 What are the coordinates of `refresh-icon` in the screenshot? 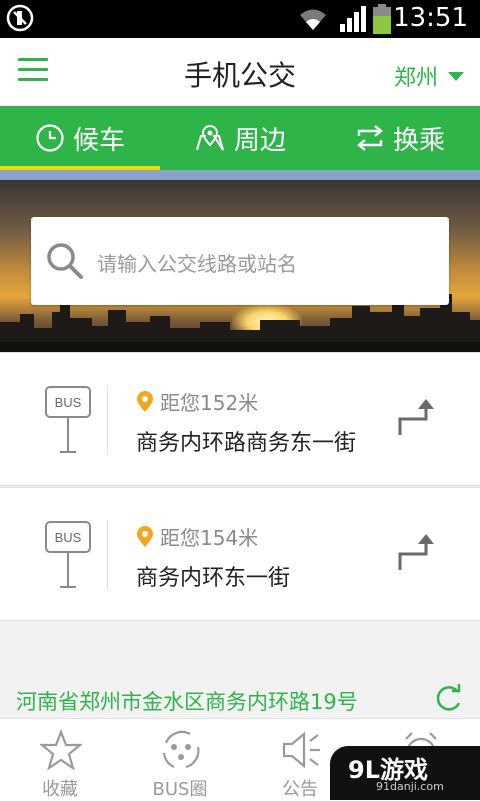 It's located at (449, 698).